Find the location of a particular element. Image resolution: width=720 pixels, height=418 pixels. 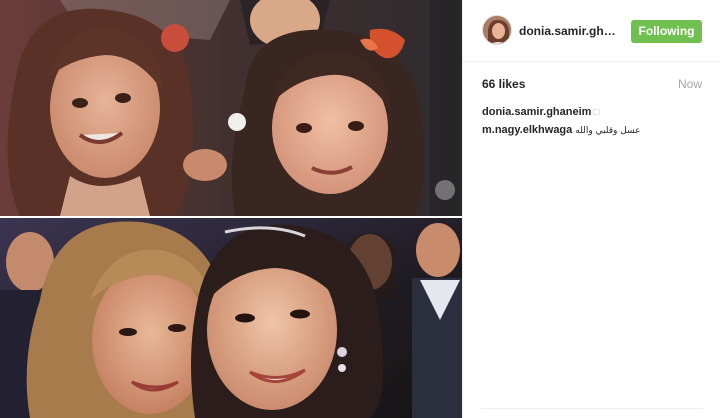

comment-text: عسل وقلبي والله is located at coordinates (608, 131).